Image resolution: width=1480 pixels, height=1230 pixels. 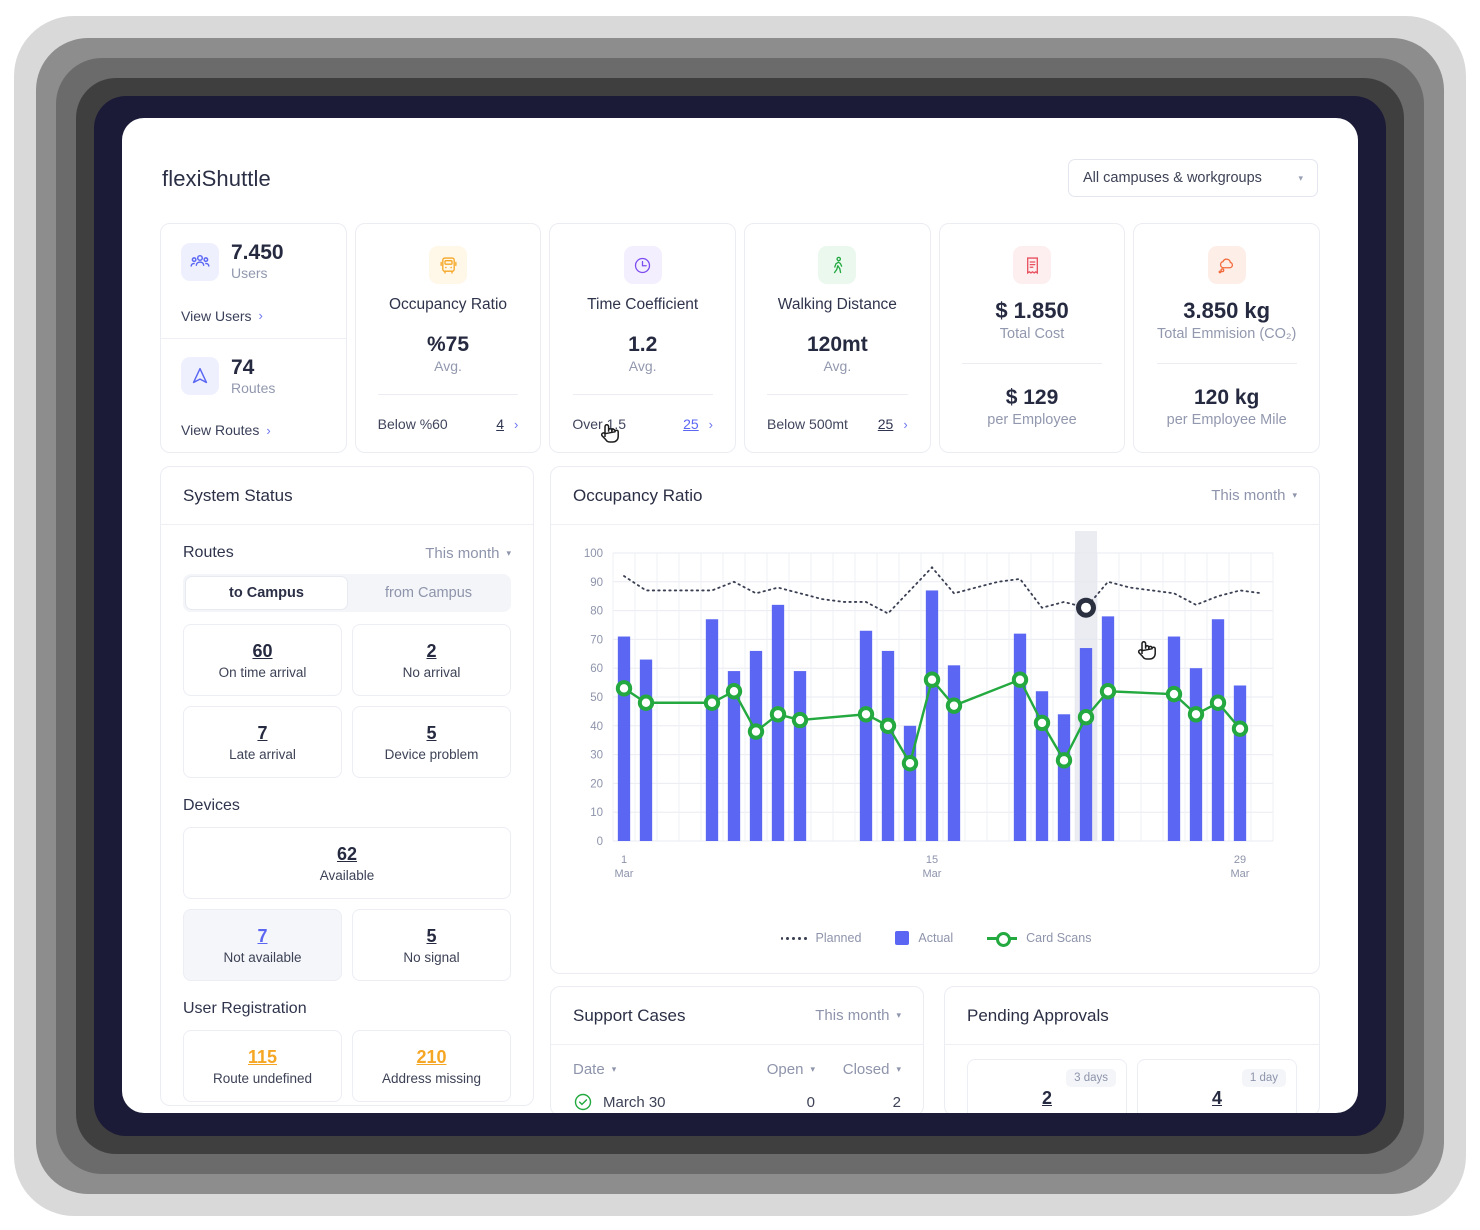 I want to click on occupancy-panel-header: Occupancy Ratio This month ▾, so click(x=935, y=496).